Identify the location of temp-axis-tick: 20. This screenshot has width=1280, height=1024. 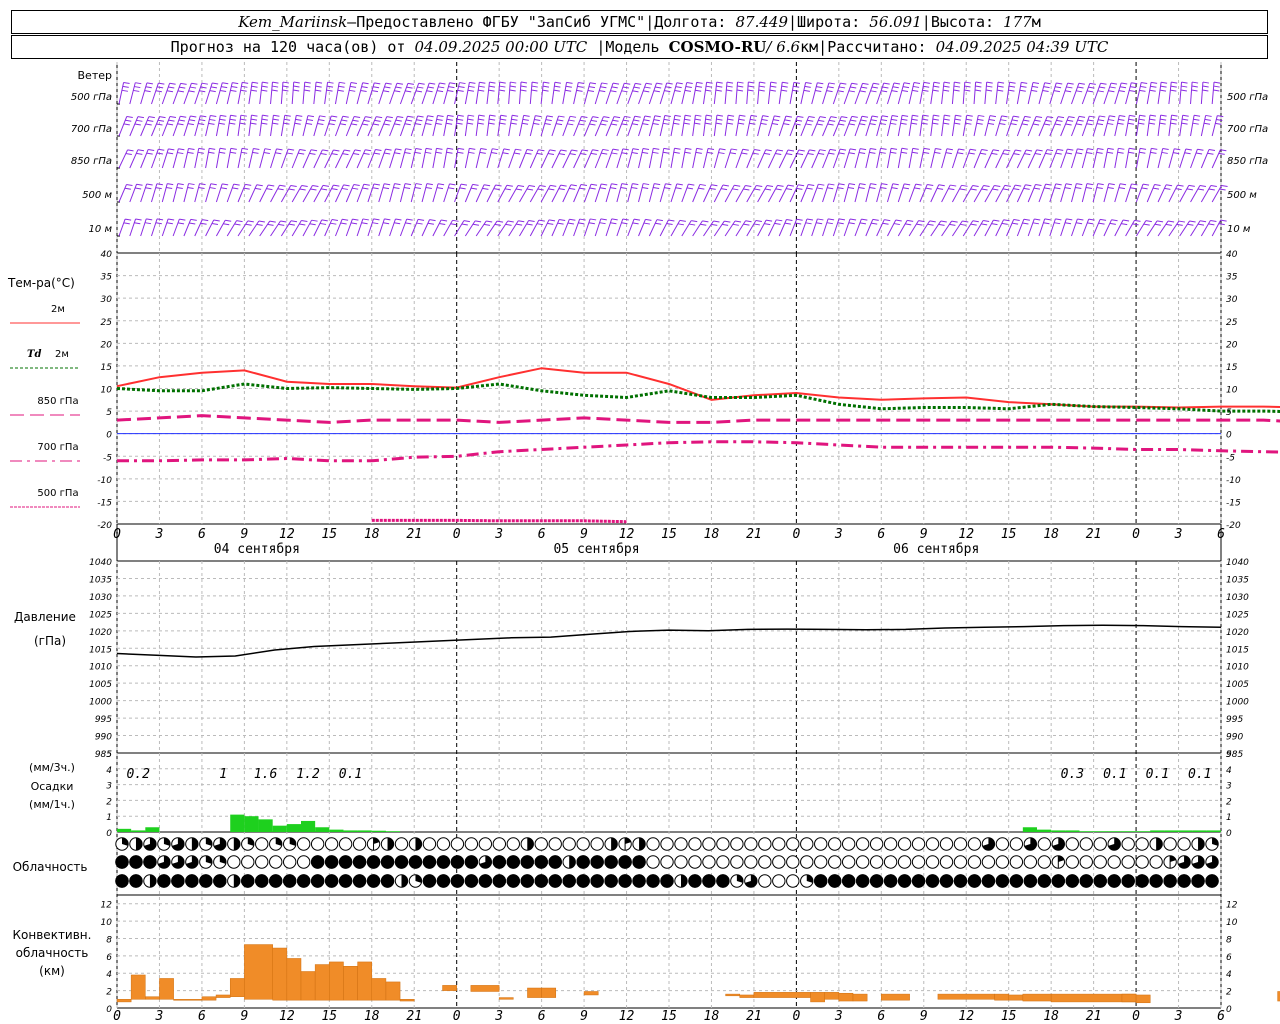
(1232, 345).